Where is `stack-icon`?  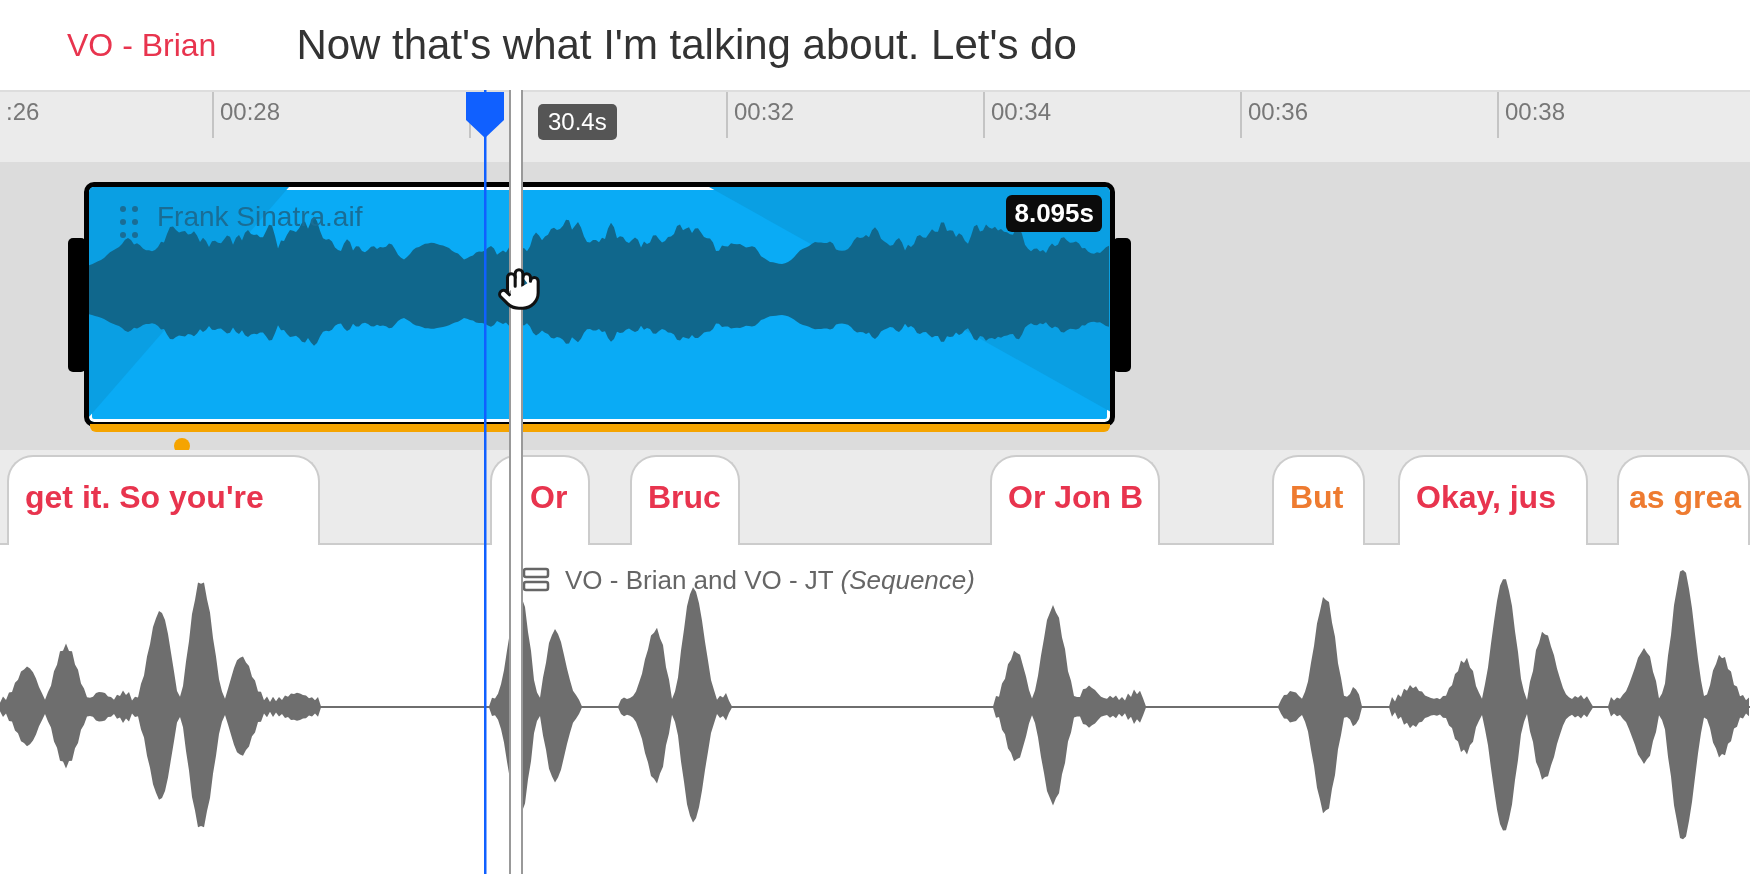 stack-icon is located at coordinates (536, 580).